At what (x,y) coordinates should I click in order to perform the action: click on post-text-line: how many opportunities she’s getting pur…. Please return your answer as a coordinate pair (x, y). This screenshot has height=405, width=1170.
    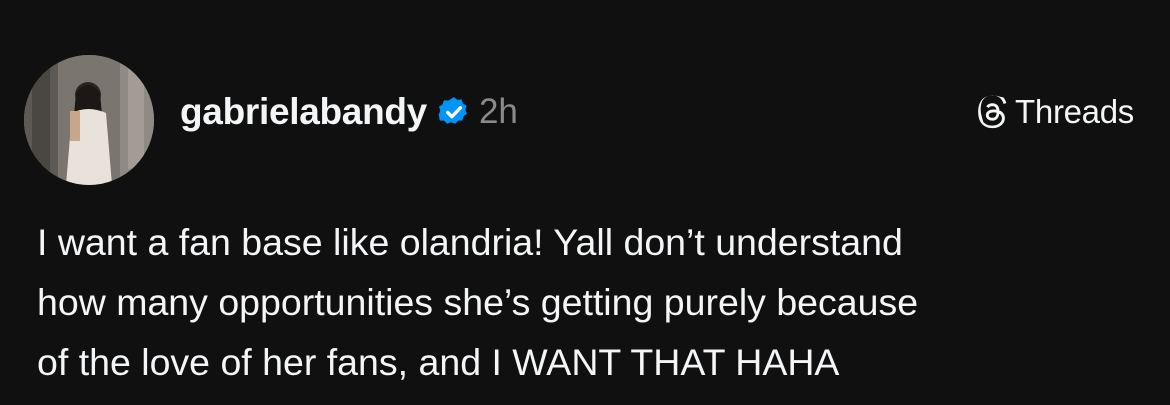
    Looking at the image, I should click on (478, 302).